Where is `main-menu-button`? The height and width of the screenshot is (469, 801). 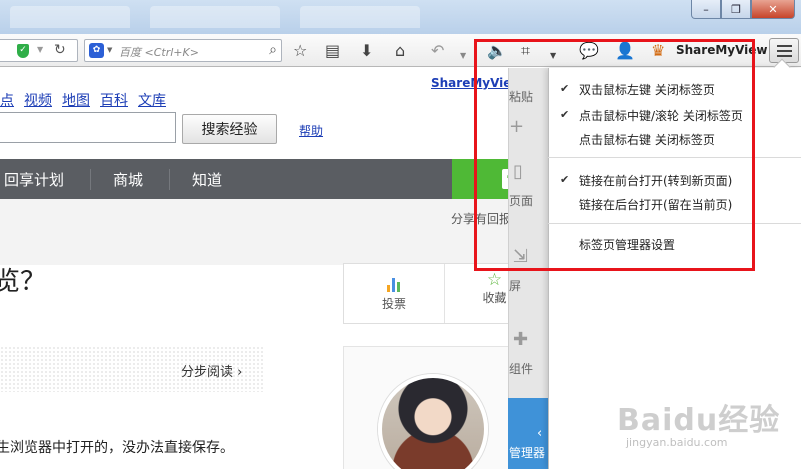
main-menu-button is located at coordinates (784, 50).